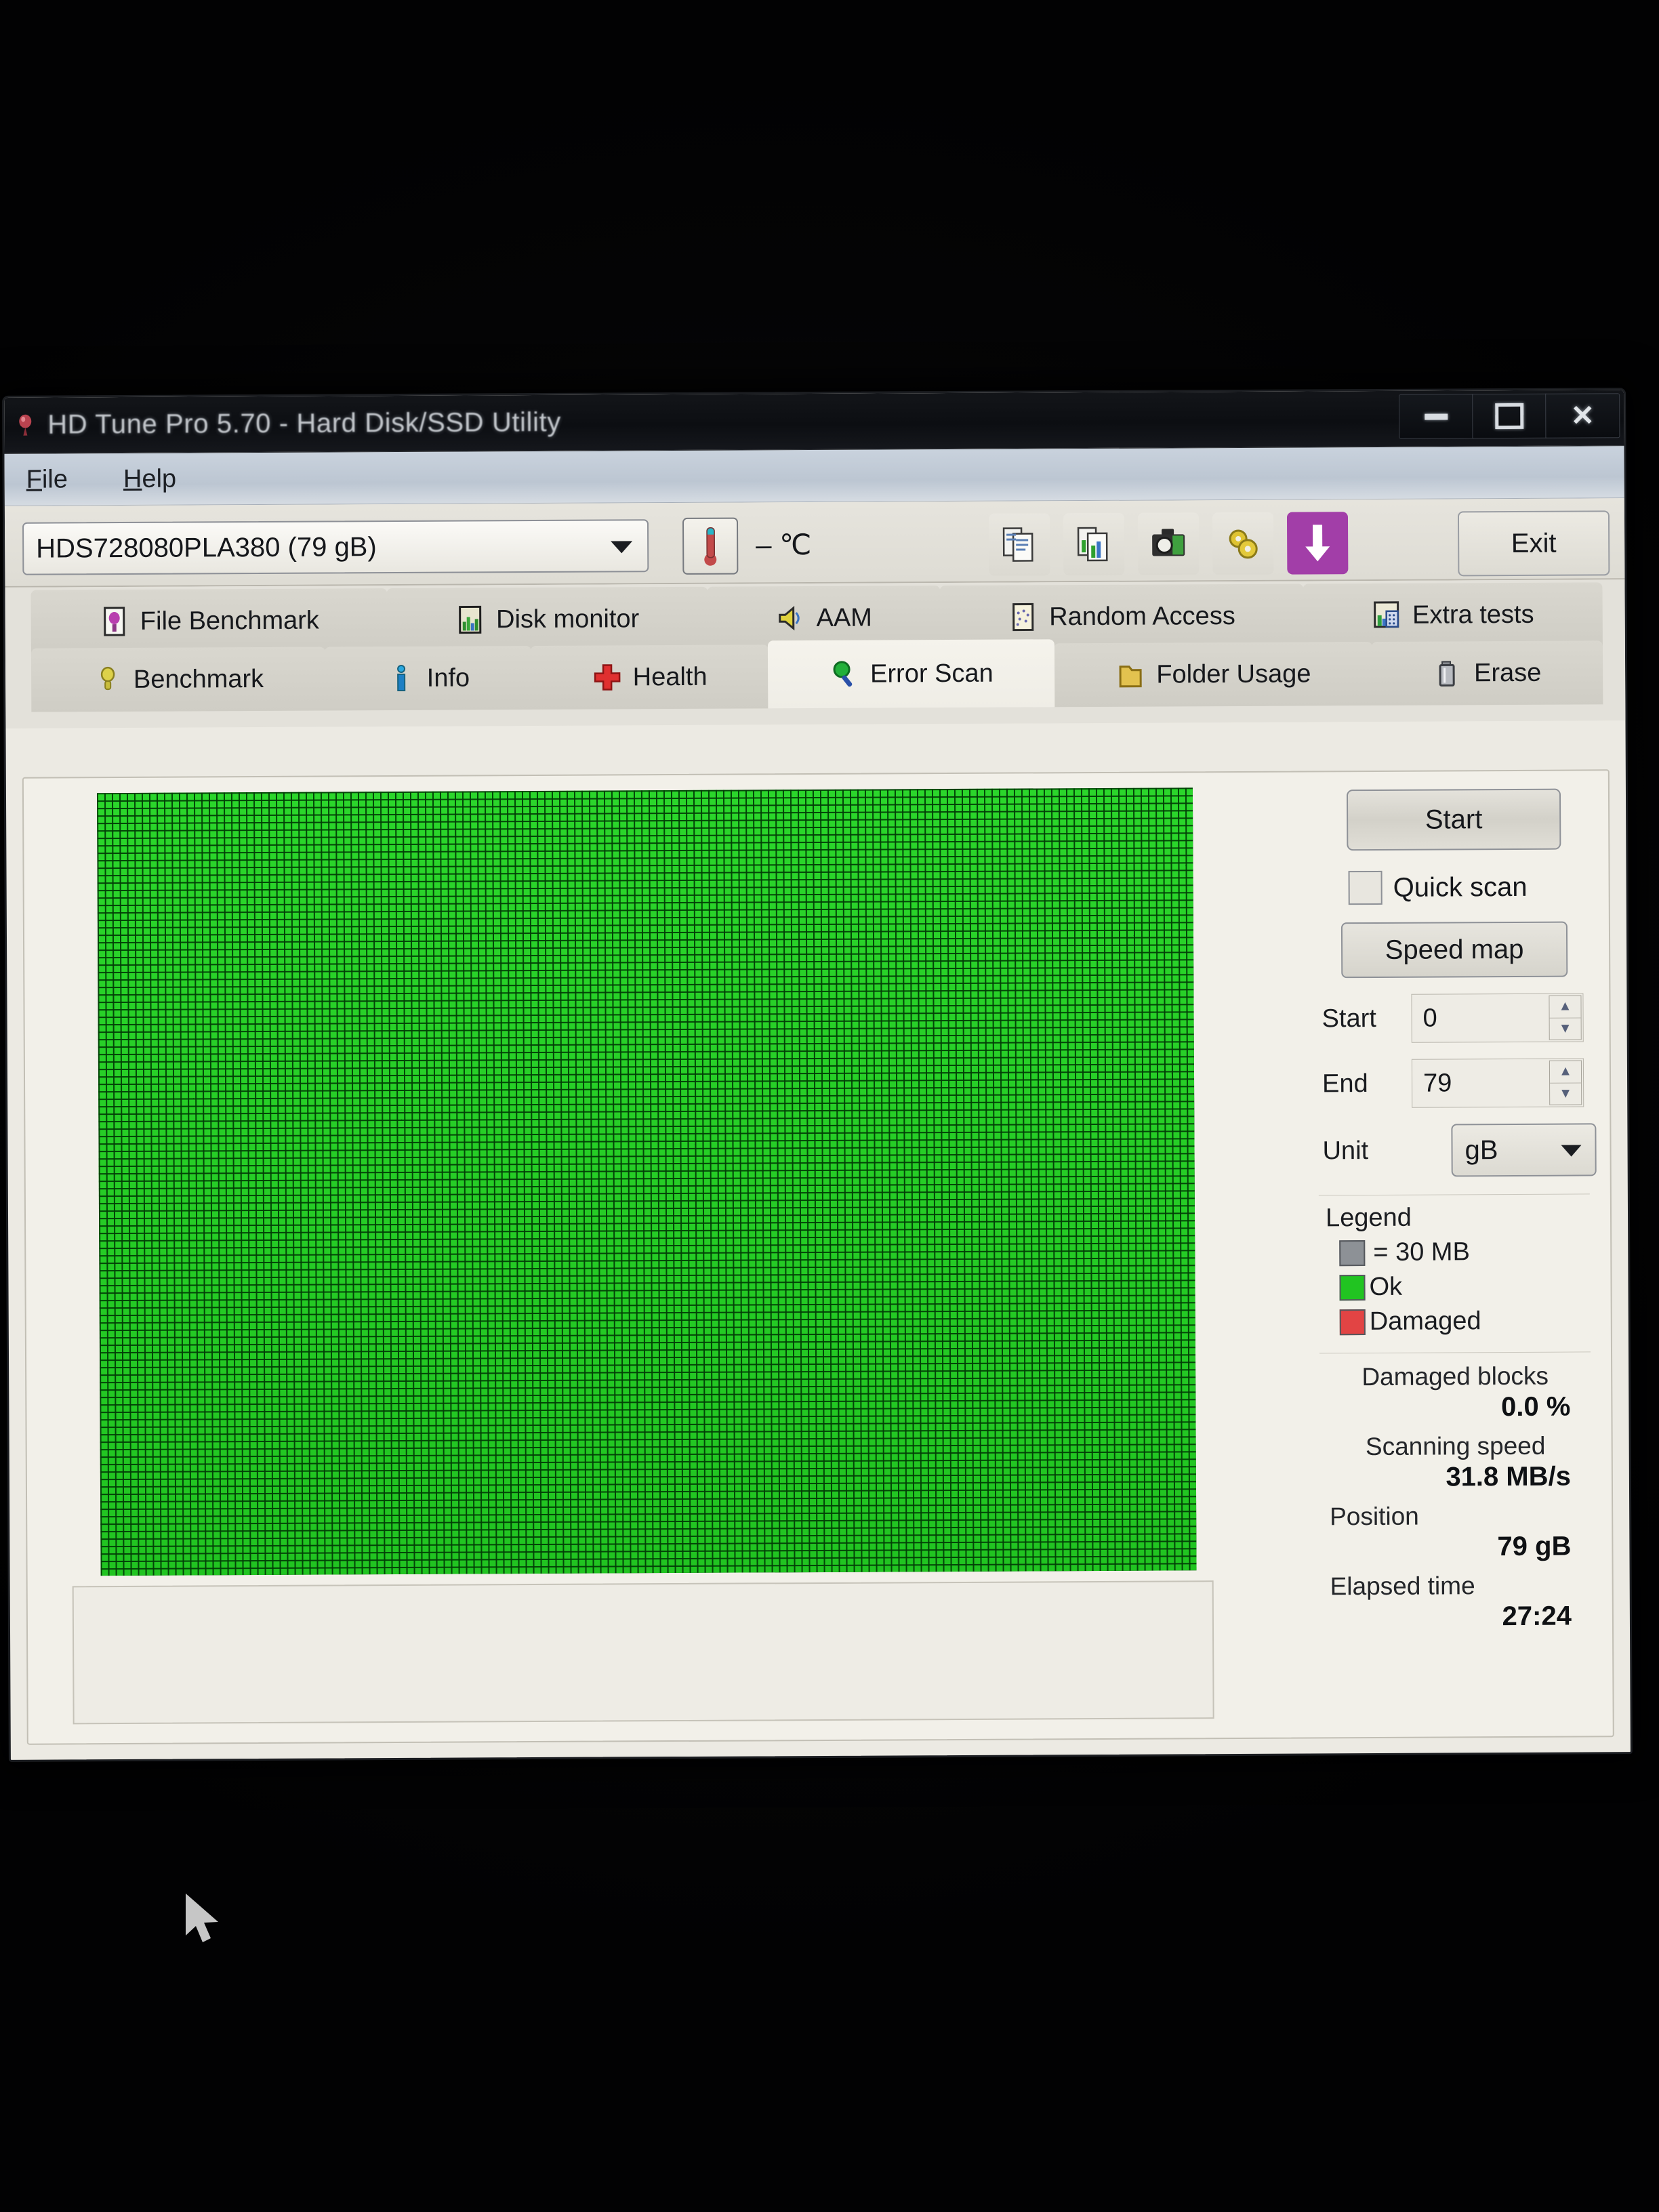  I want to click on exit-button-label: Exit, so click(1534, 543).